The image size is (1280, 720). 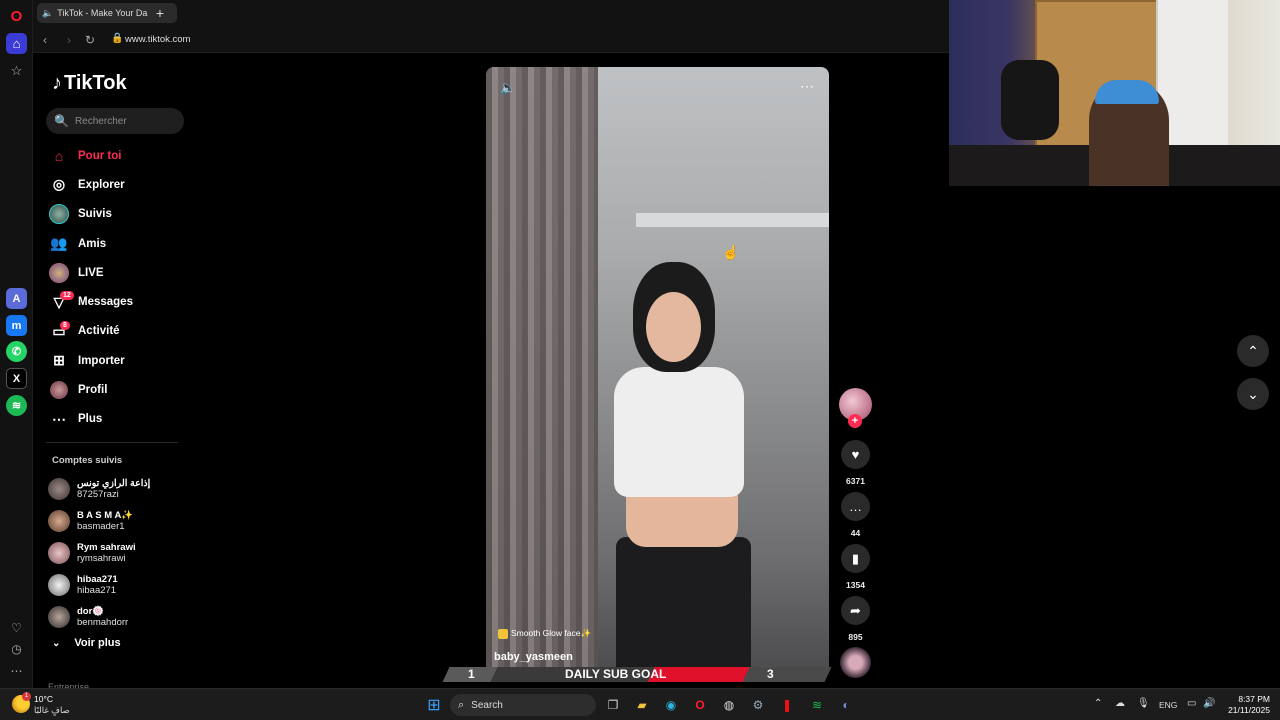 I want to click on taskbar-clock: 8:37 PM 21/11/2025, so click(x=1248, y=705).